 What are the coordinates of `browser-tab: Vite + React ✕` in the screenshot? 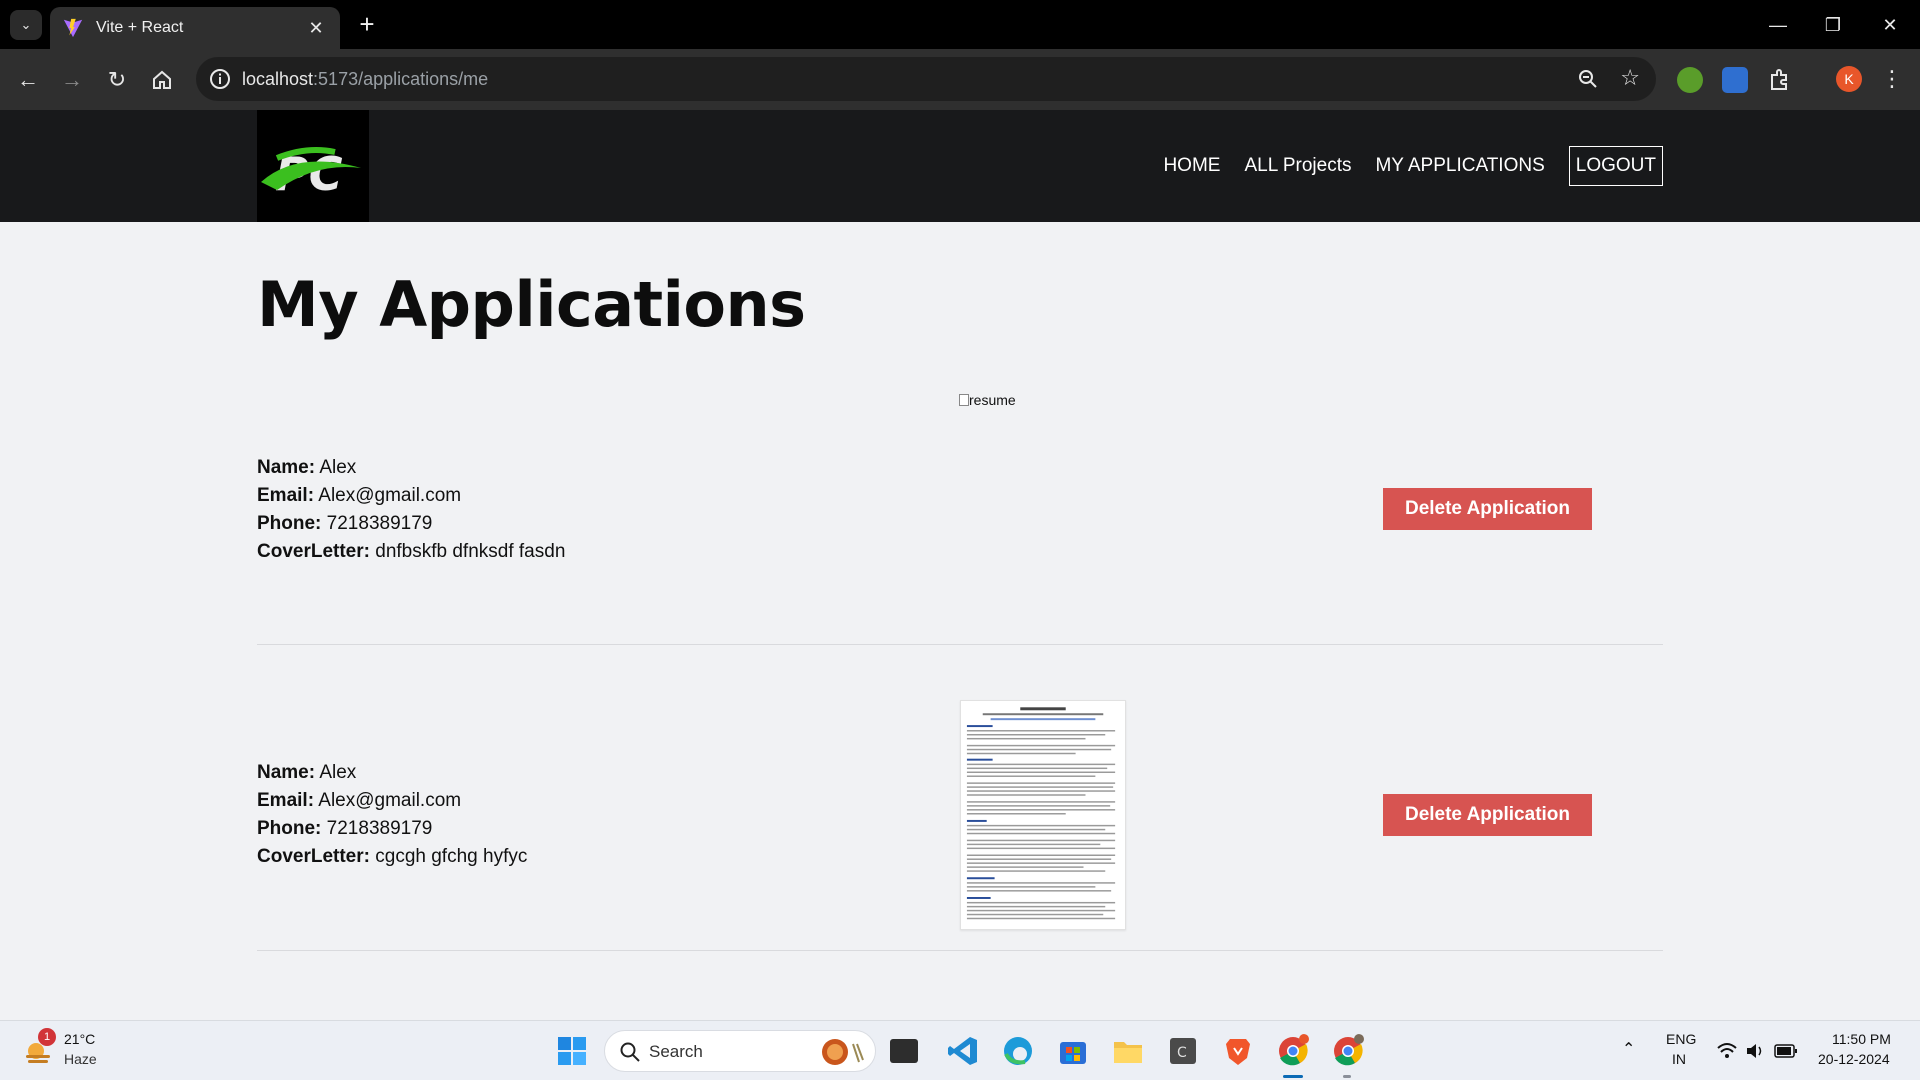 It's located at (195, 28).